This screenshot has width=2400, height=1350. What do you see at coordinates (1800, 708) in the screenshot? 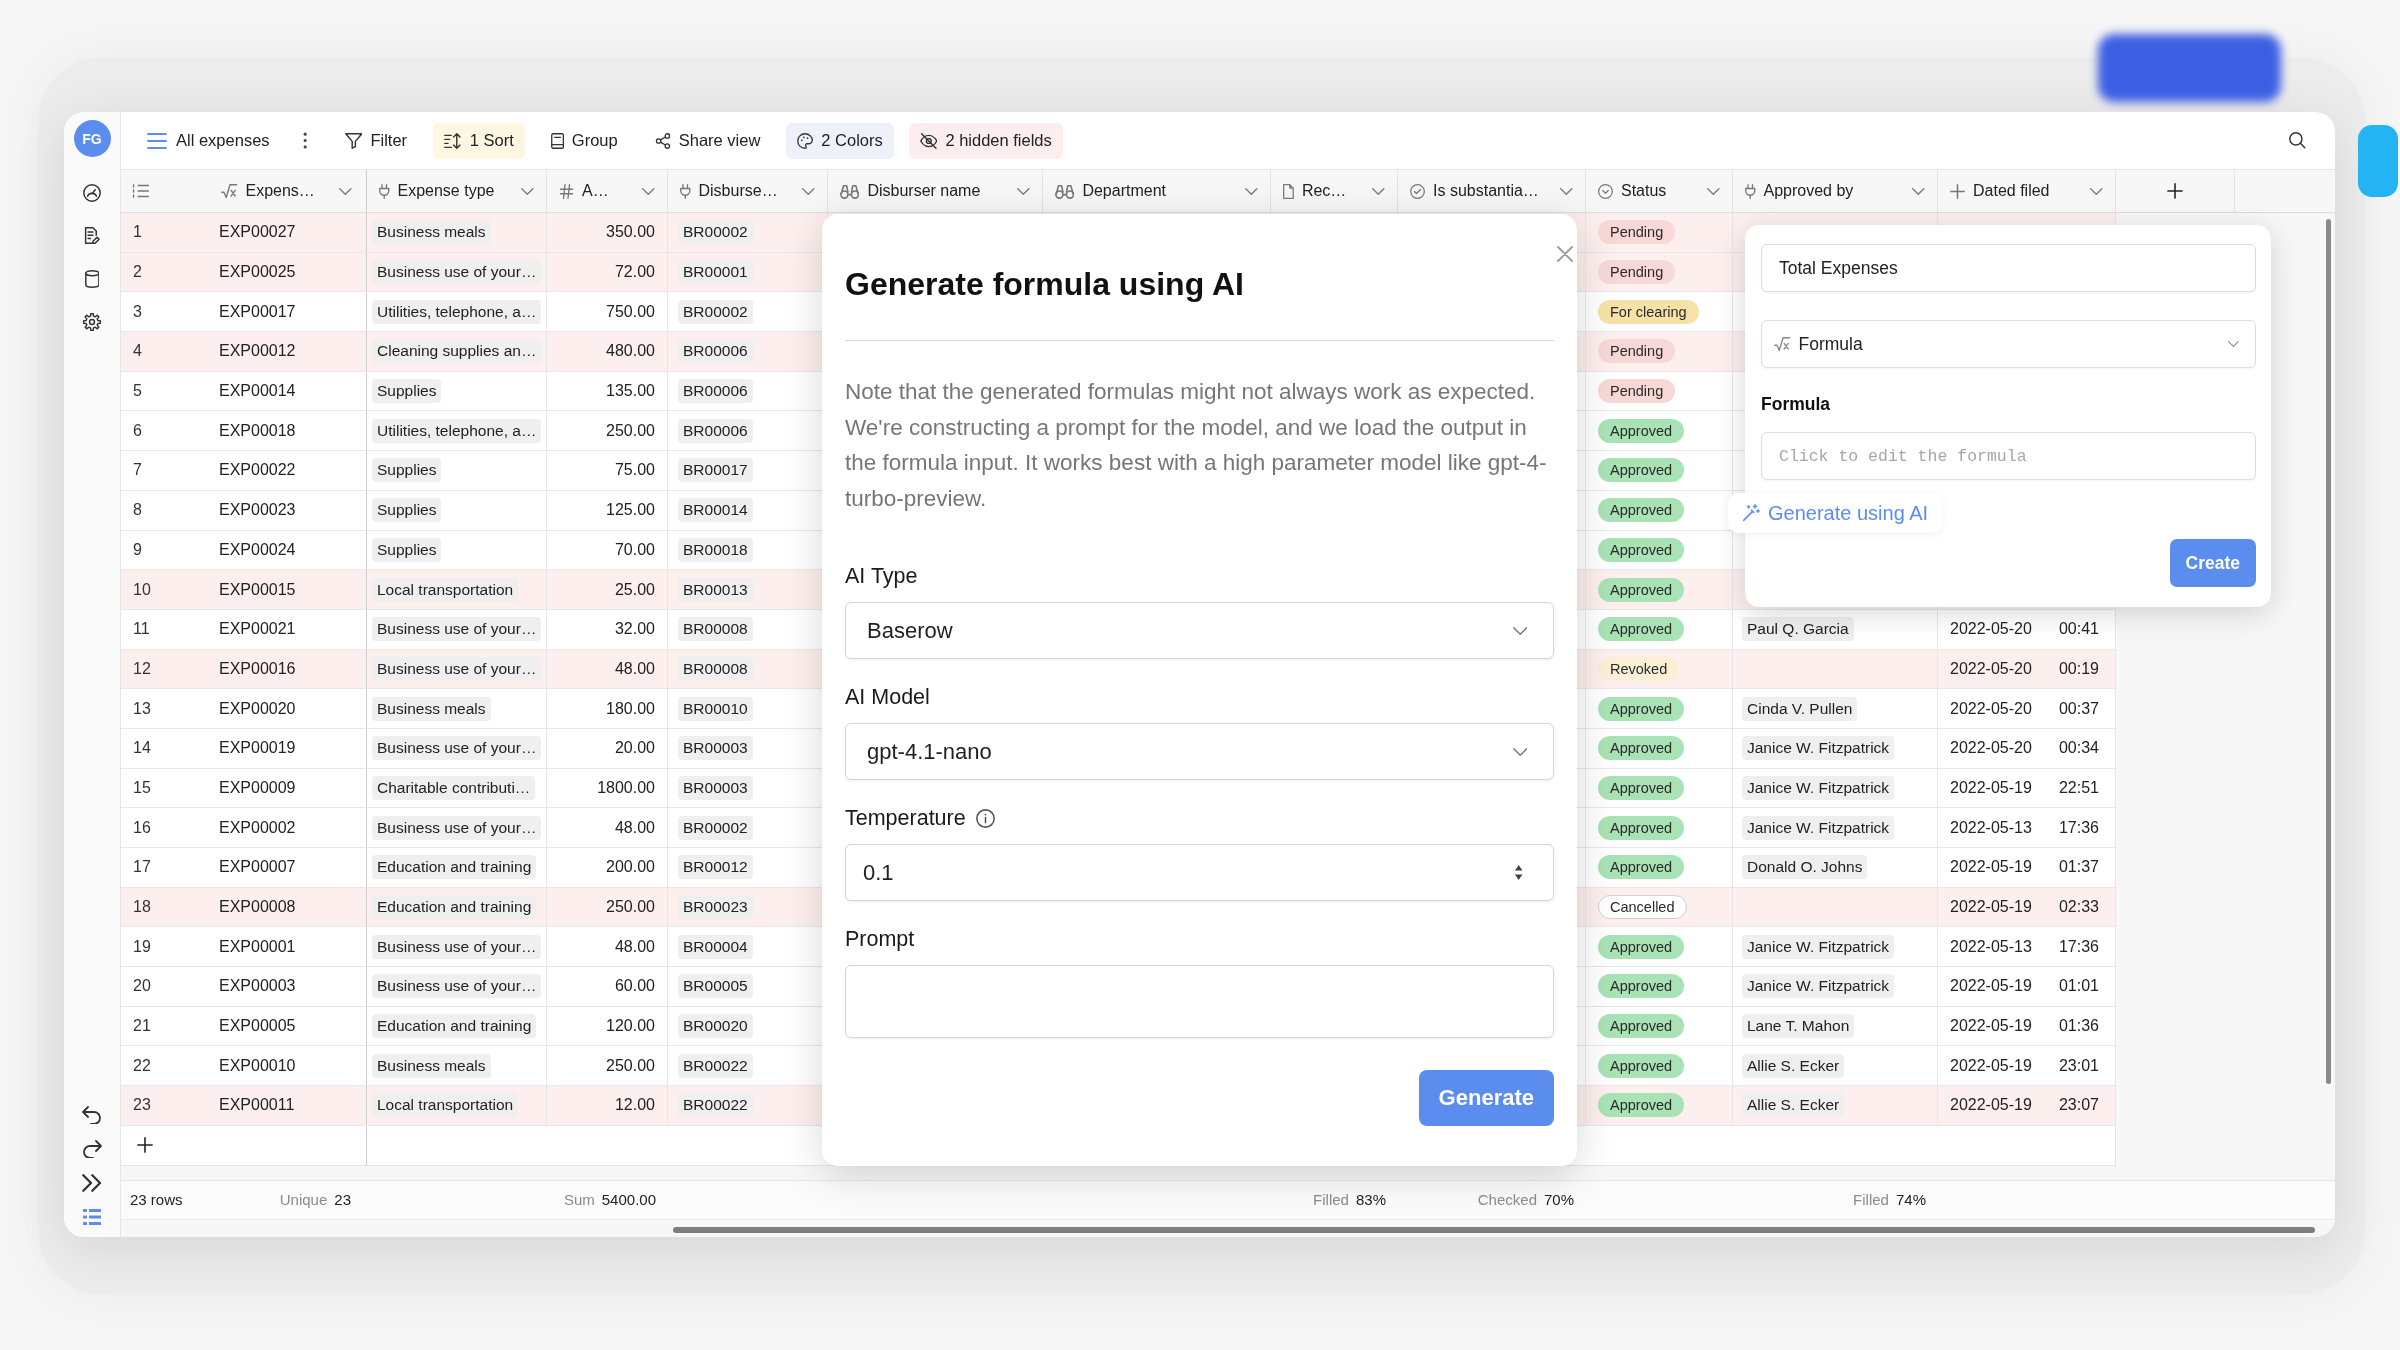
I see `approver-chip: Cinda V. Pullen` at bounding box center [1800, 708].